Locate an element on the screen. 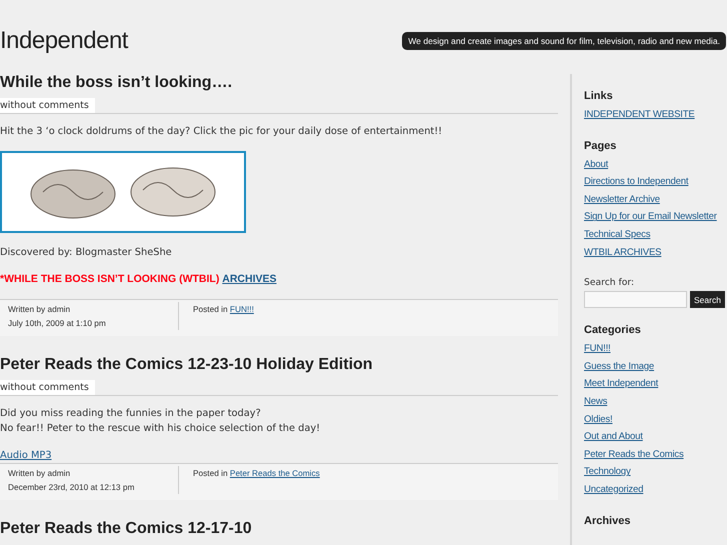 The image size is (727, 545). sidebar-link: Peter Reads the Comics is located at coordinates (634, 454).